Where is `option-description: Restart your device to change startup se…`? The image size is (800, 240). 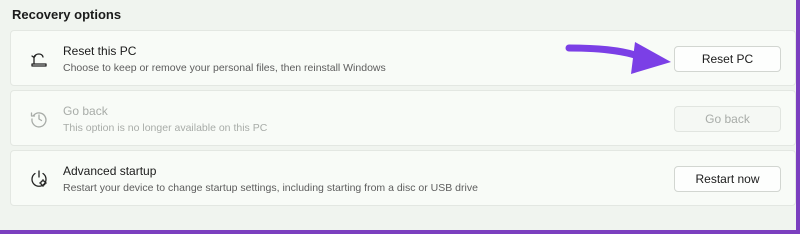
option-description: Restart your device to change startup se… is located at coordinates (270, 188).